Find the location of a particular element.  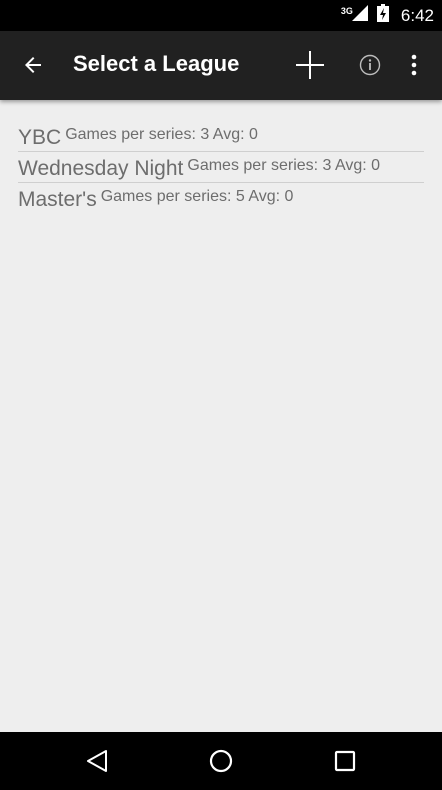

nav-recents-button is located at coordinates (345, 761).